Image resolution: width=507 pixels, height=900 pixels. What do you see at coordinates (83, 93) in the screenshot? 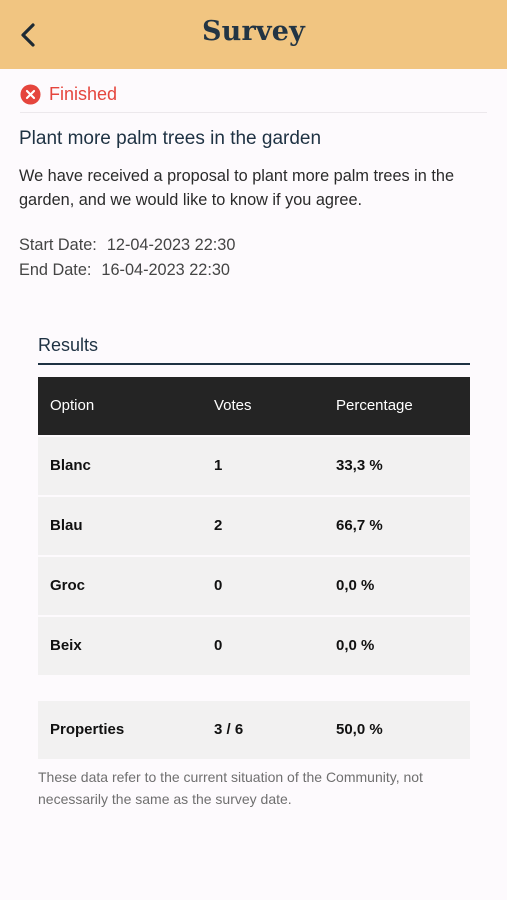
I see `status-label: Finished` at bounding box center [83, 93].